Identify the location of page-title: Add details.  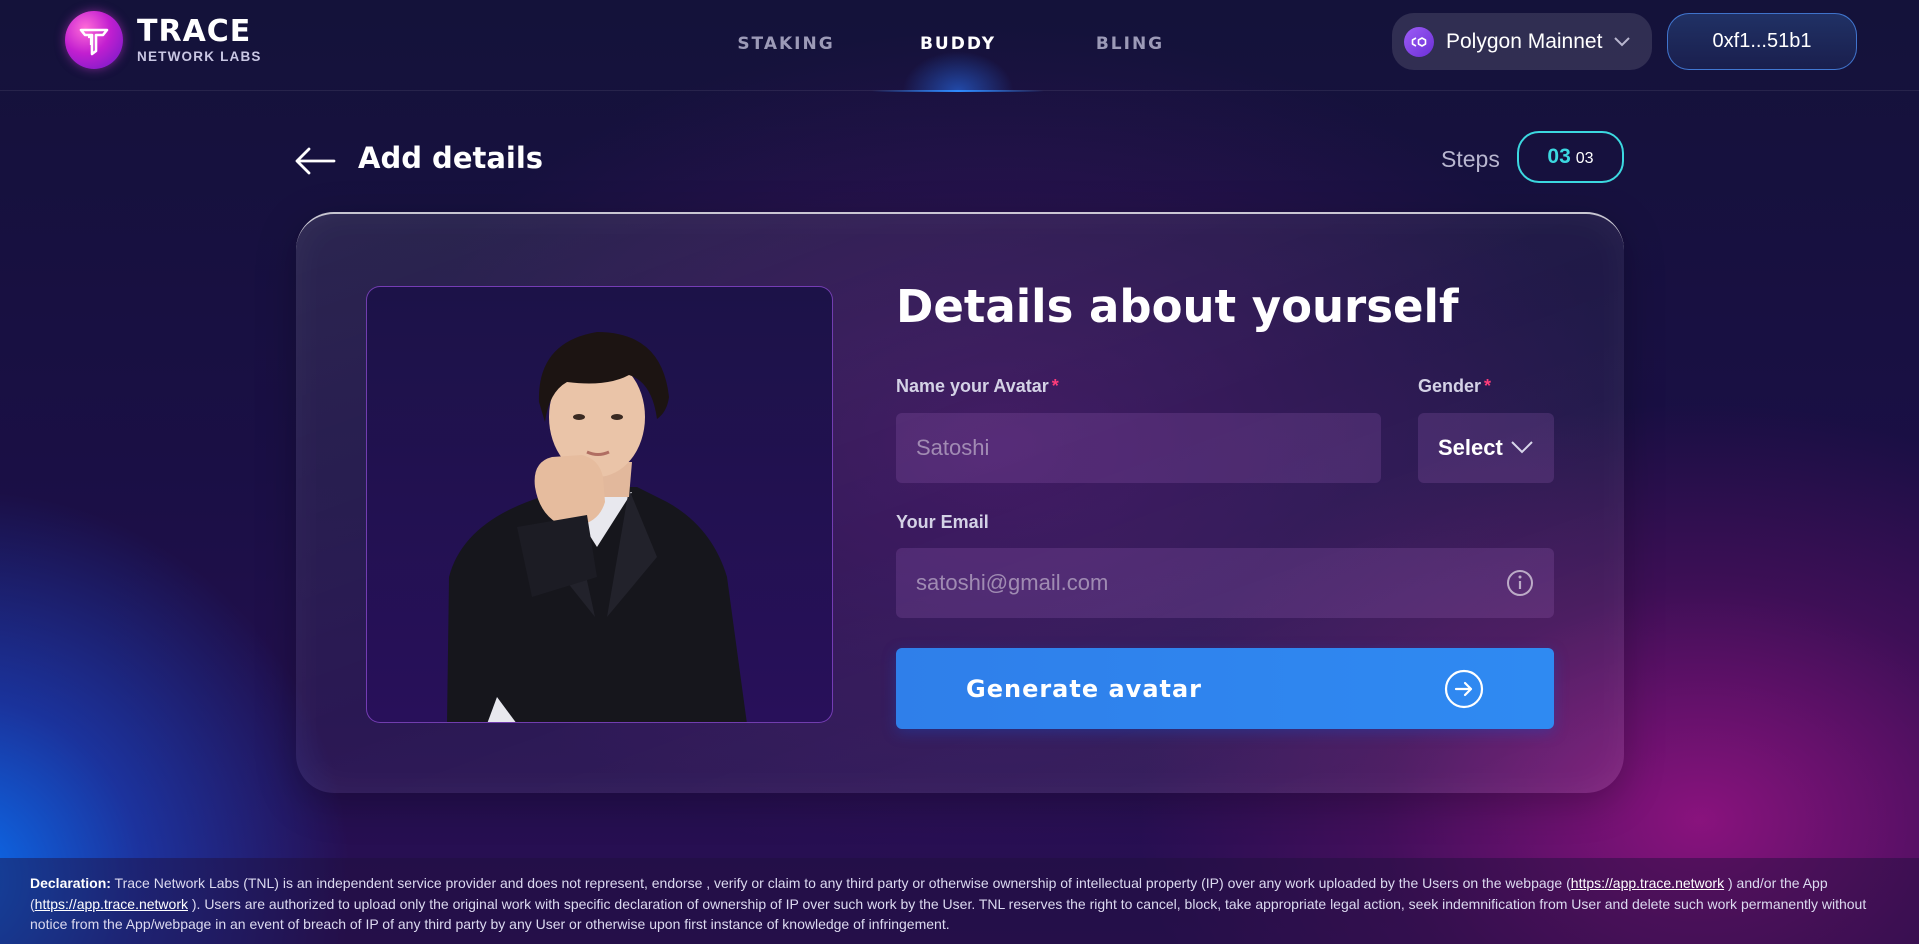
(451, 158).